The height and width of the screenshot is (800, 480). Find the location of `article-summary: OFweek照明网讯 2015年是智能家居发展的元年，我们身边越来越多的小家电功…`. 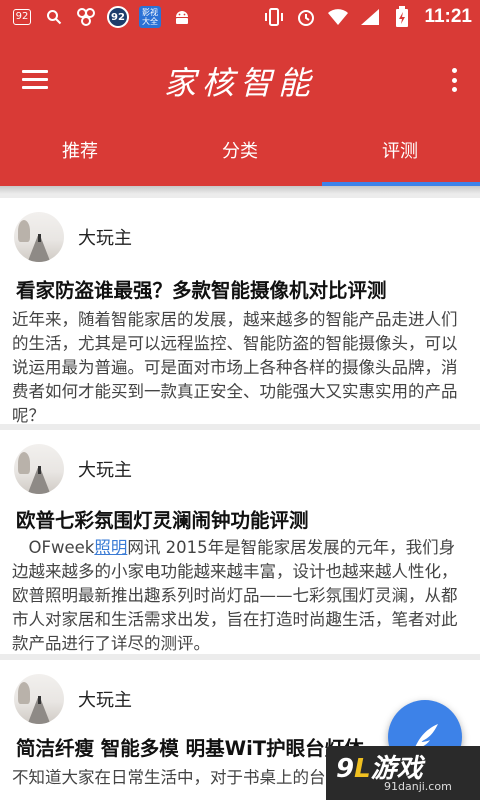

article-summary: OFweek照明网讯 2015年是智能家居发展的元年，我们身边越来越多的小家电功… is located at coordinates (240, 596).